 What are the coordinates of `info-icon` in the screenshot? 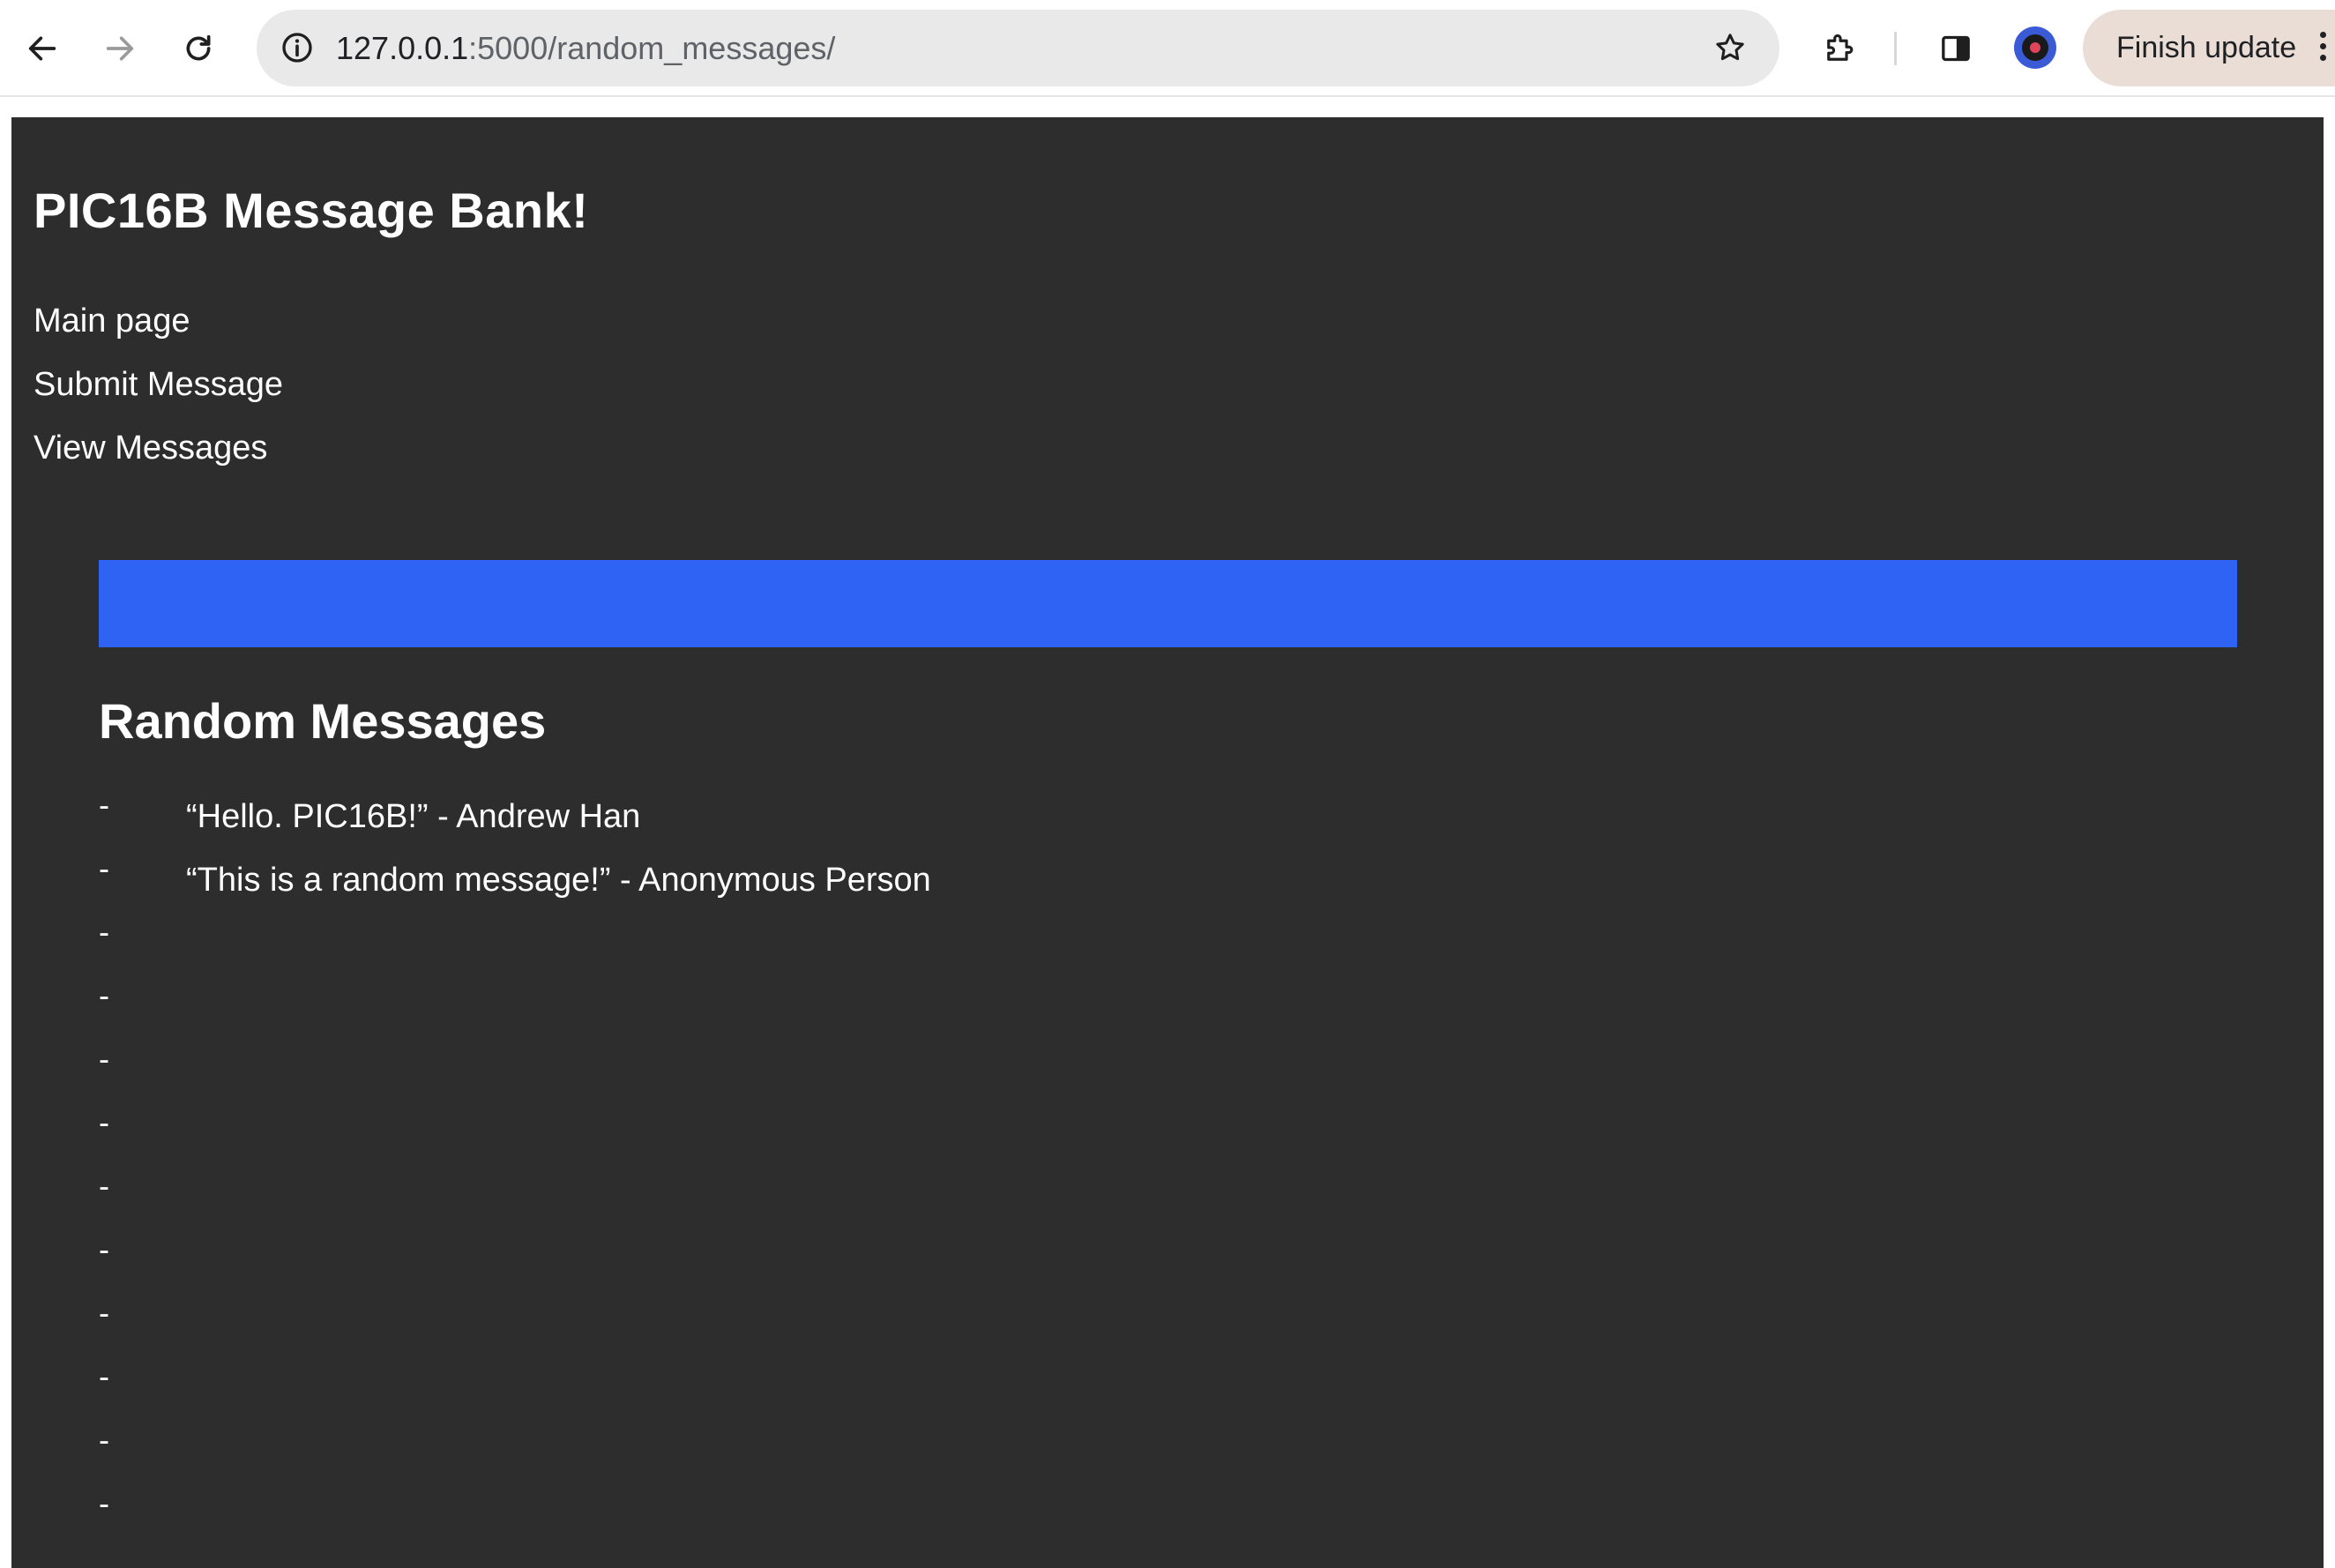 It's located at (297, 48).